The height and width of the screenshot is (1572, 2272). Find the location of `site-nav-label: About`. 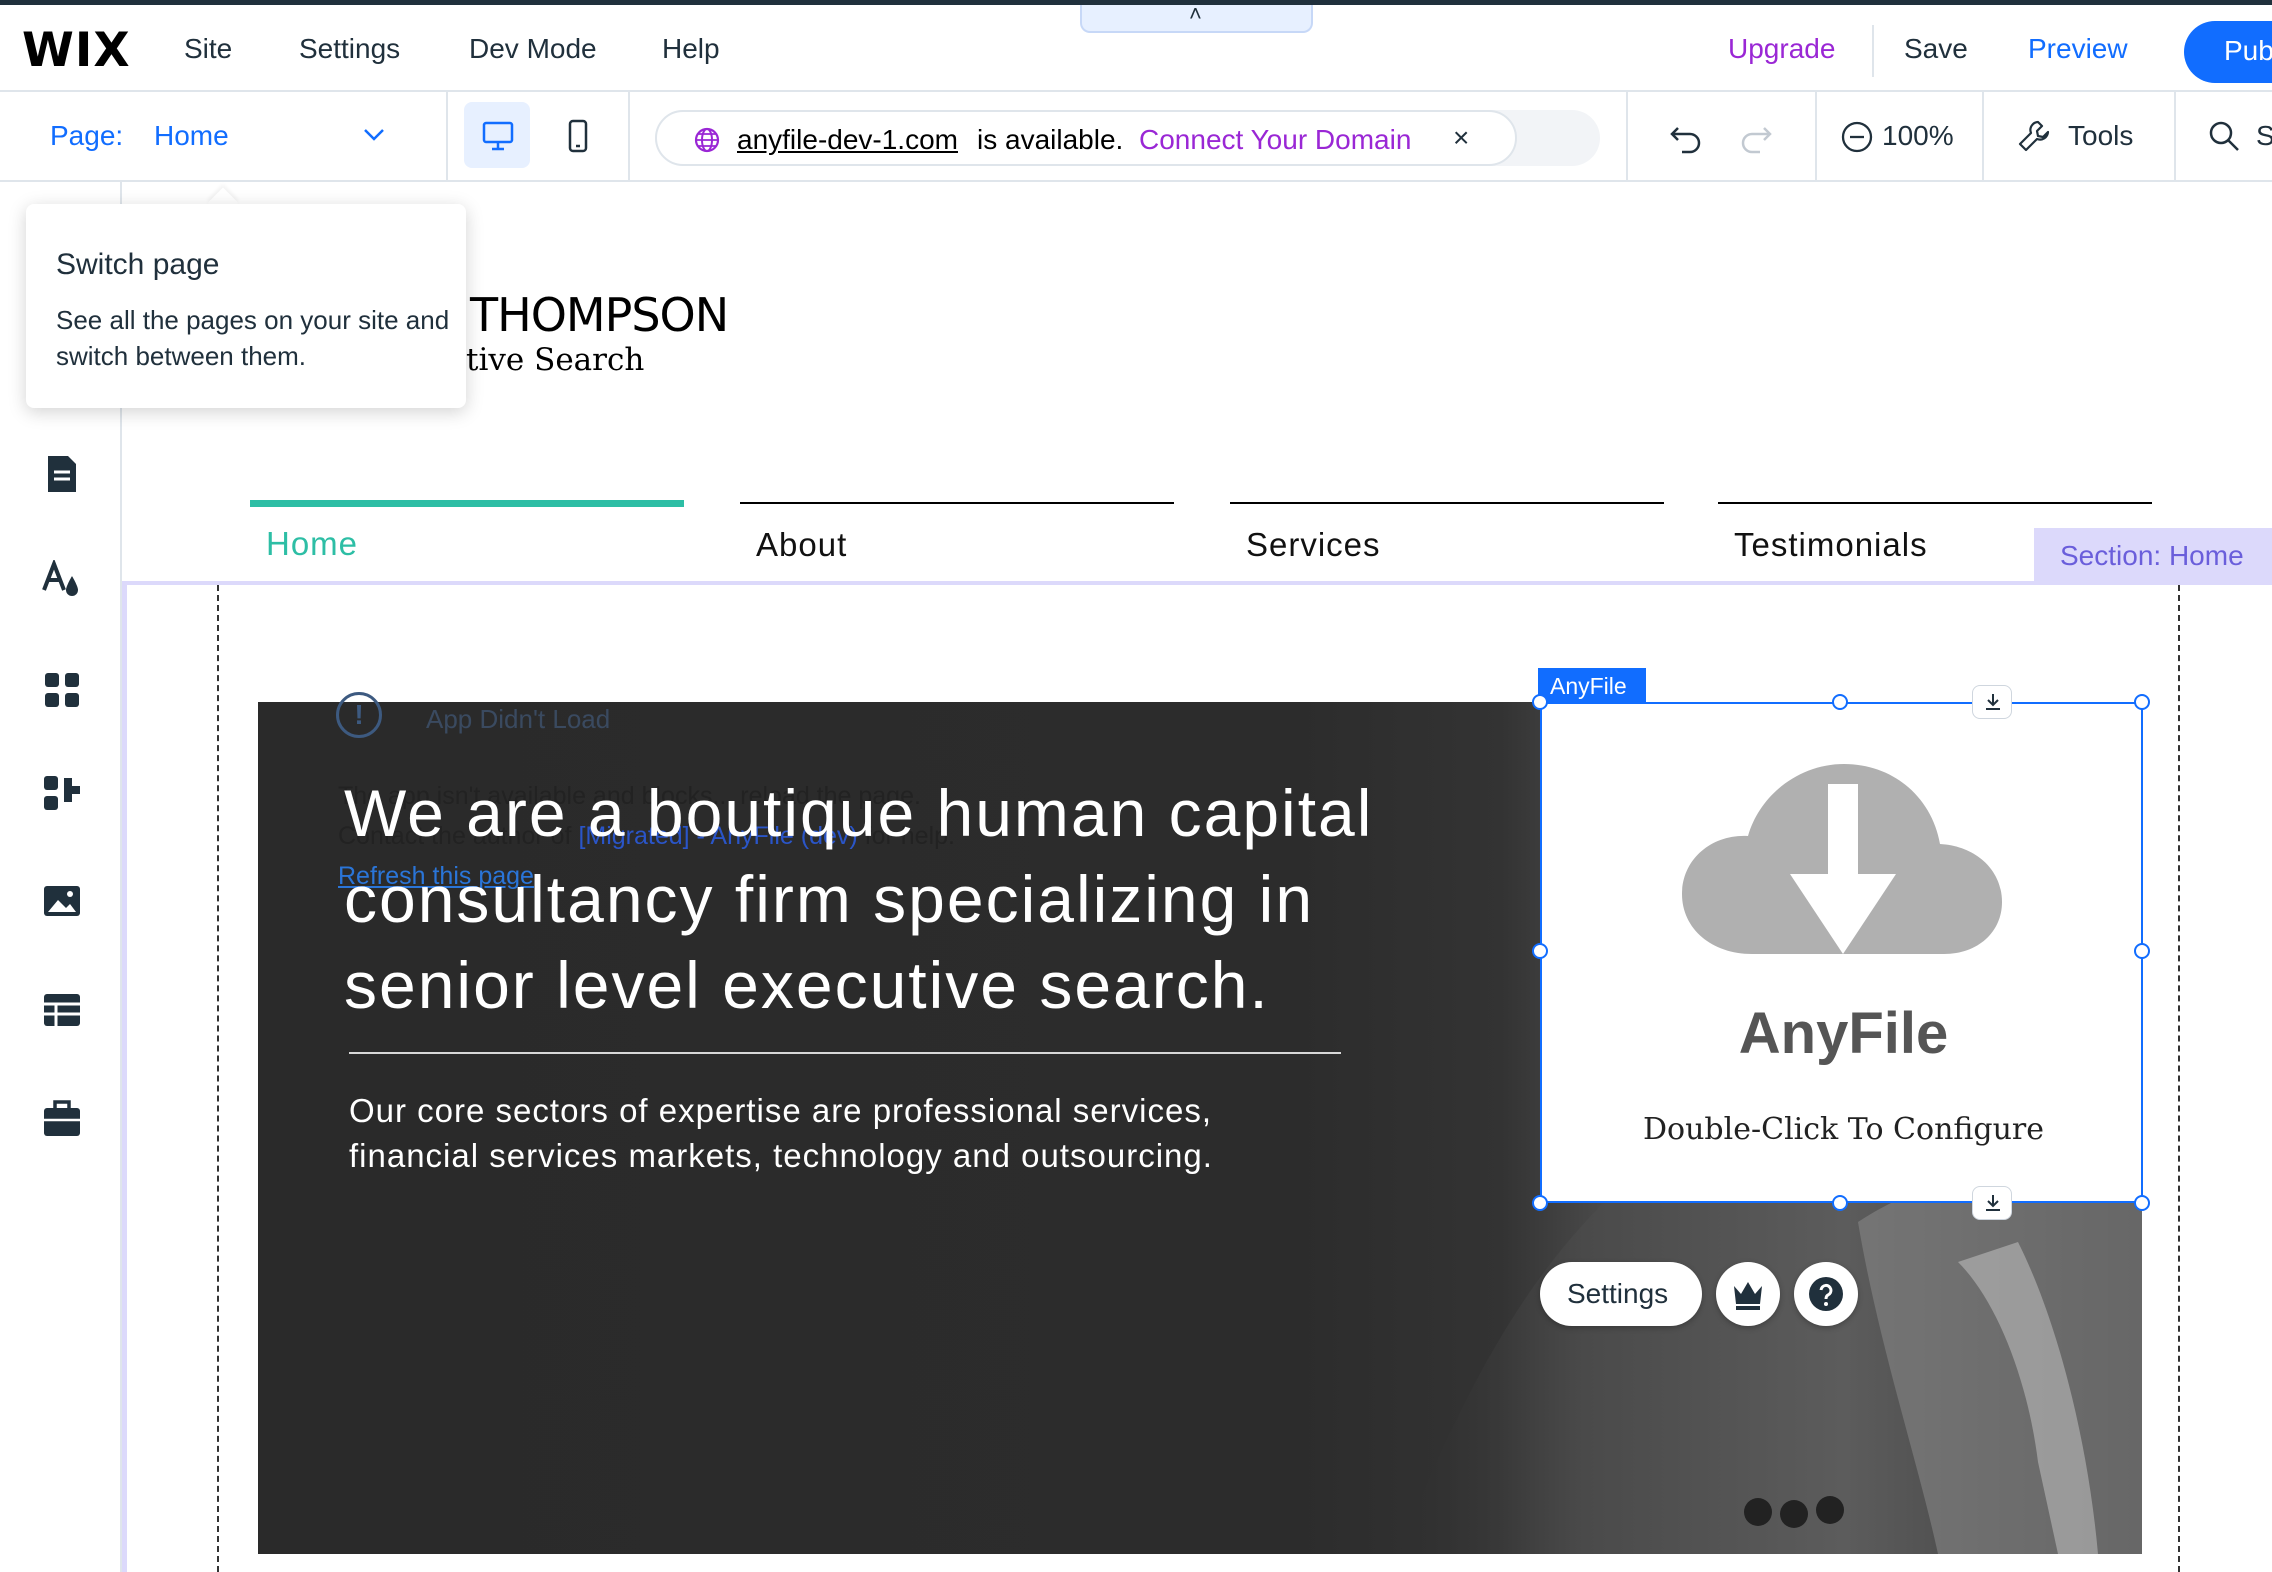

site-nav-label: About is located at coordinates (802, 544).